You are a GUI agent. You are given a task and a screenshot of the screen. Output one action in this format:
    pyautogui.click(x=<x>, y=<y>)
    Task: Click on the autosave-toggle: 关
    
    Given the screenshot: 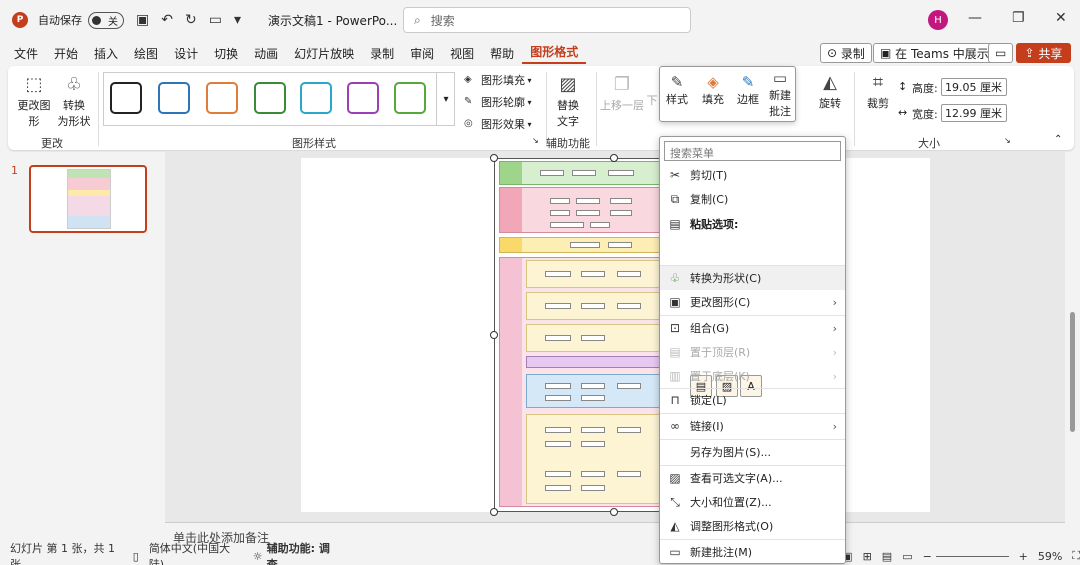 What is the action you would take?
    pyautogui.click(x=106, y=20)
    